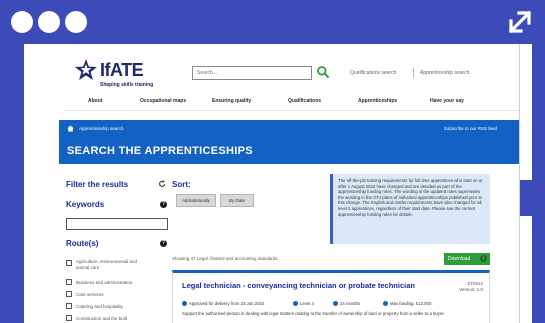  Describe the element at coordinates (483, 258) in the screenshot. I see `download-icon: ↓` at that location.